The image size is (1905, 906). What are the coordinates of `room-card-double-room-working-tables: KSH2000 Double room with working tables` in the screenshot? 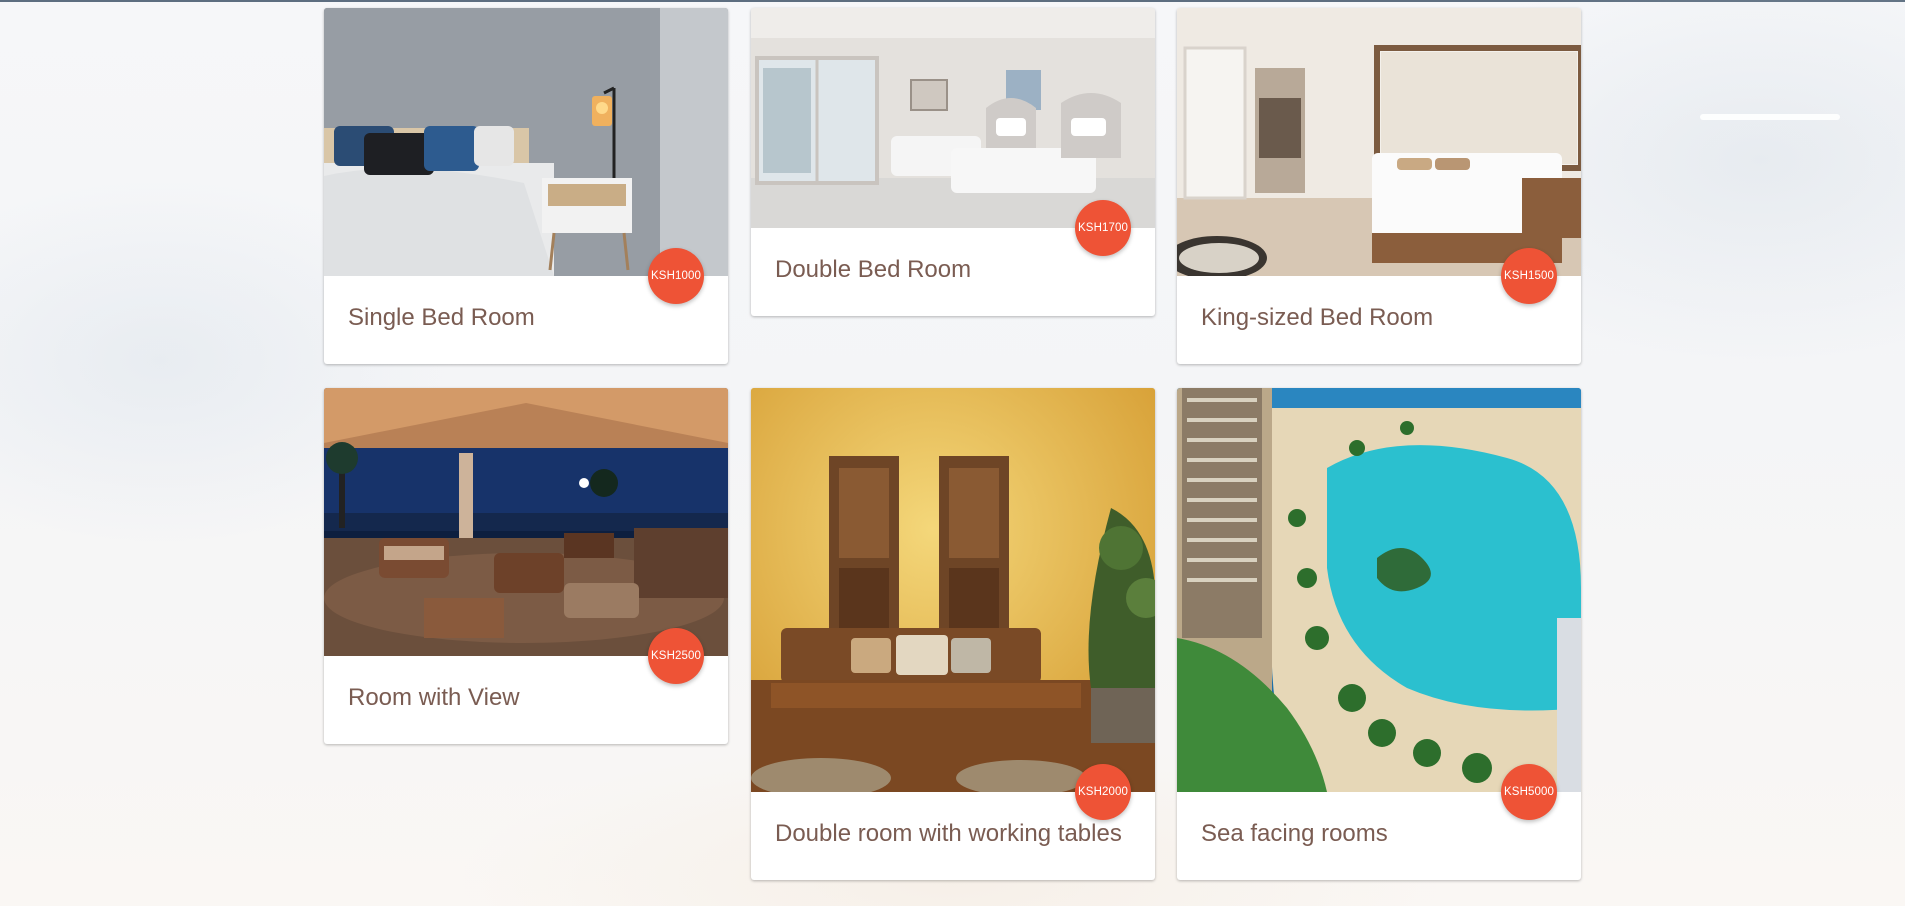 It's located at (953, 634).